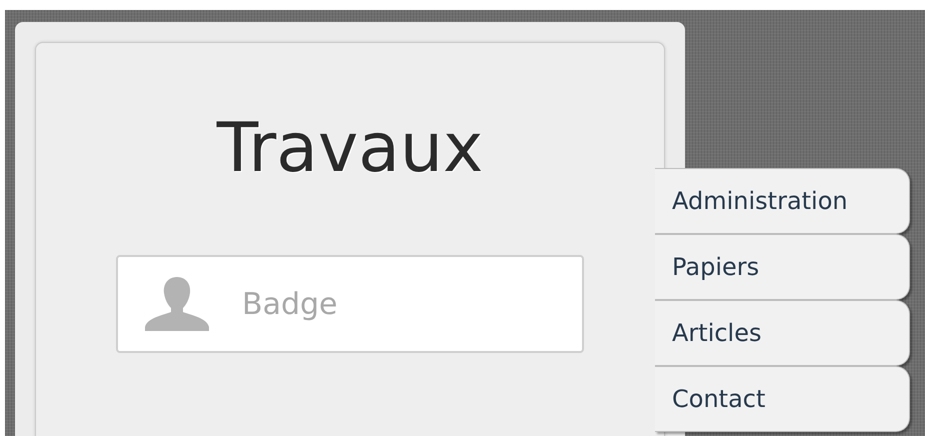  What do you see at coordinates (782, 399) in the screenshot?
I see `nav-tab: Contact` at bounding box center [782, 399].